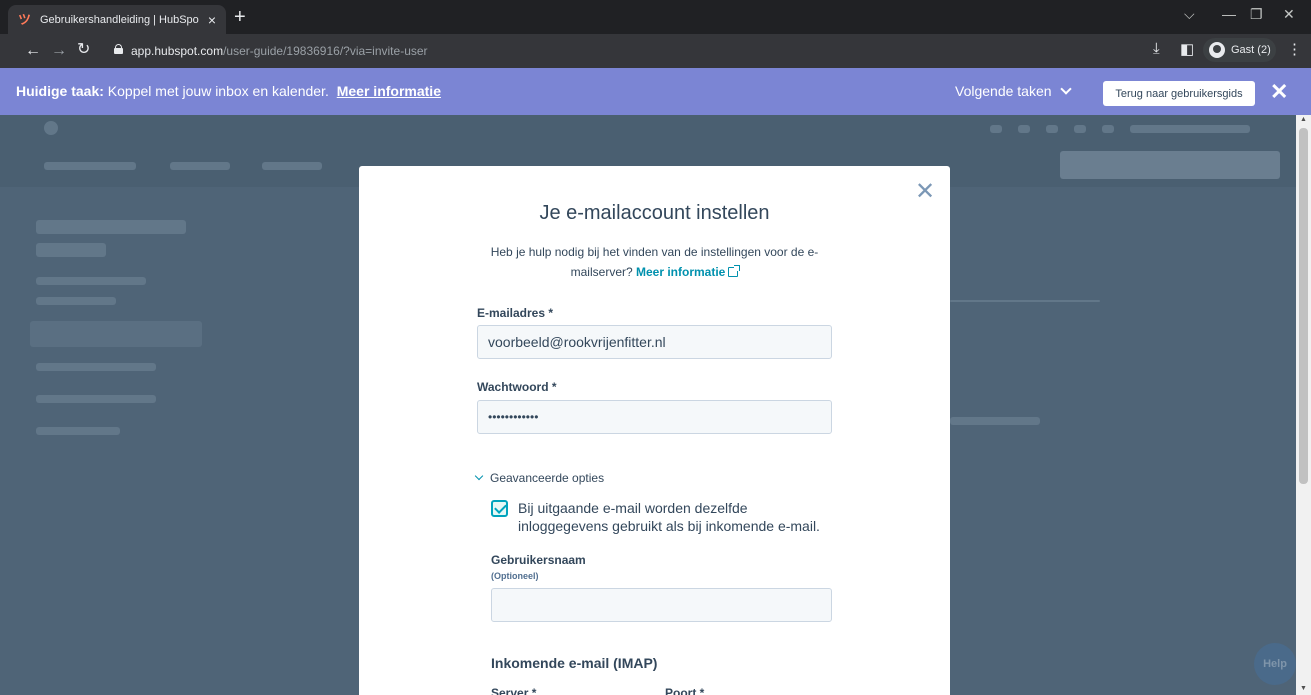 The width and height of the screenshot is (1311, 695). I want to click on same-credentials-checkbox, so click(499, 508).